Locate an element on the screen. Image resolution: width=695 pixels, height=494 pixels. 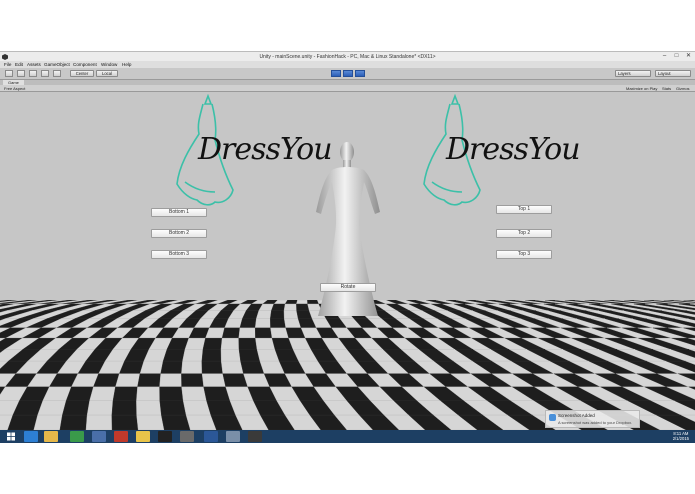
pivot-toggle: Center is located at coordinates (82, 73).